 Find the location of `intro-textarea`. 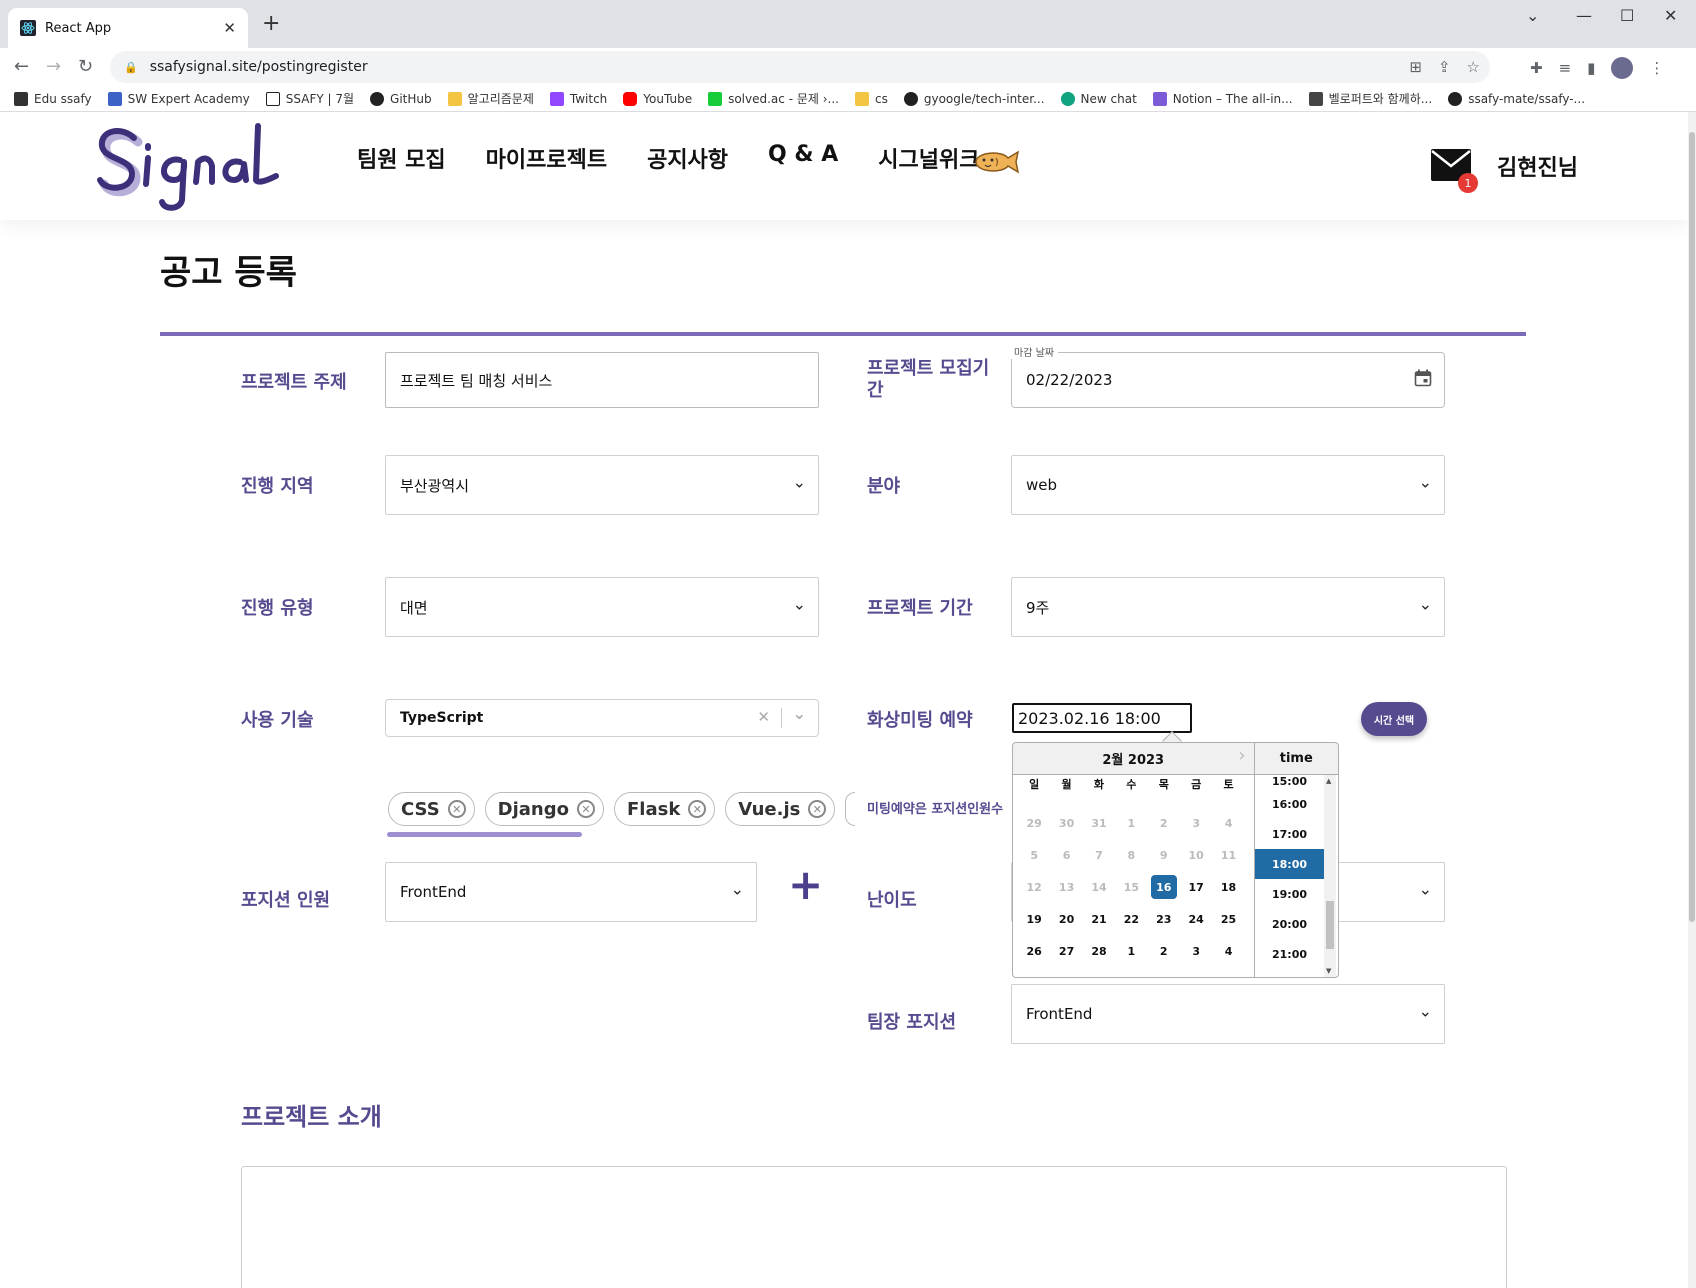

intro-textarea is located at coordinates (874, 1227).